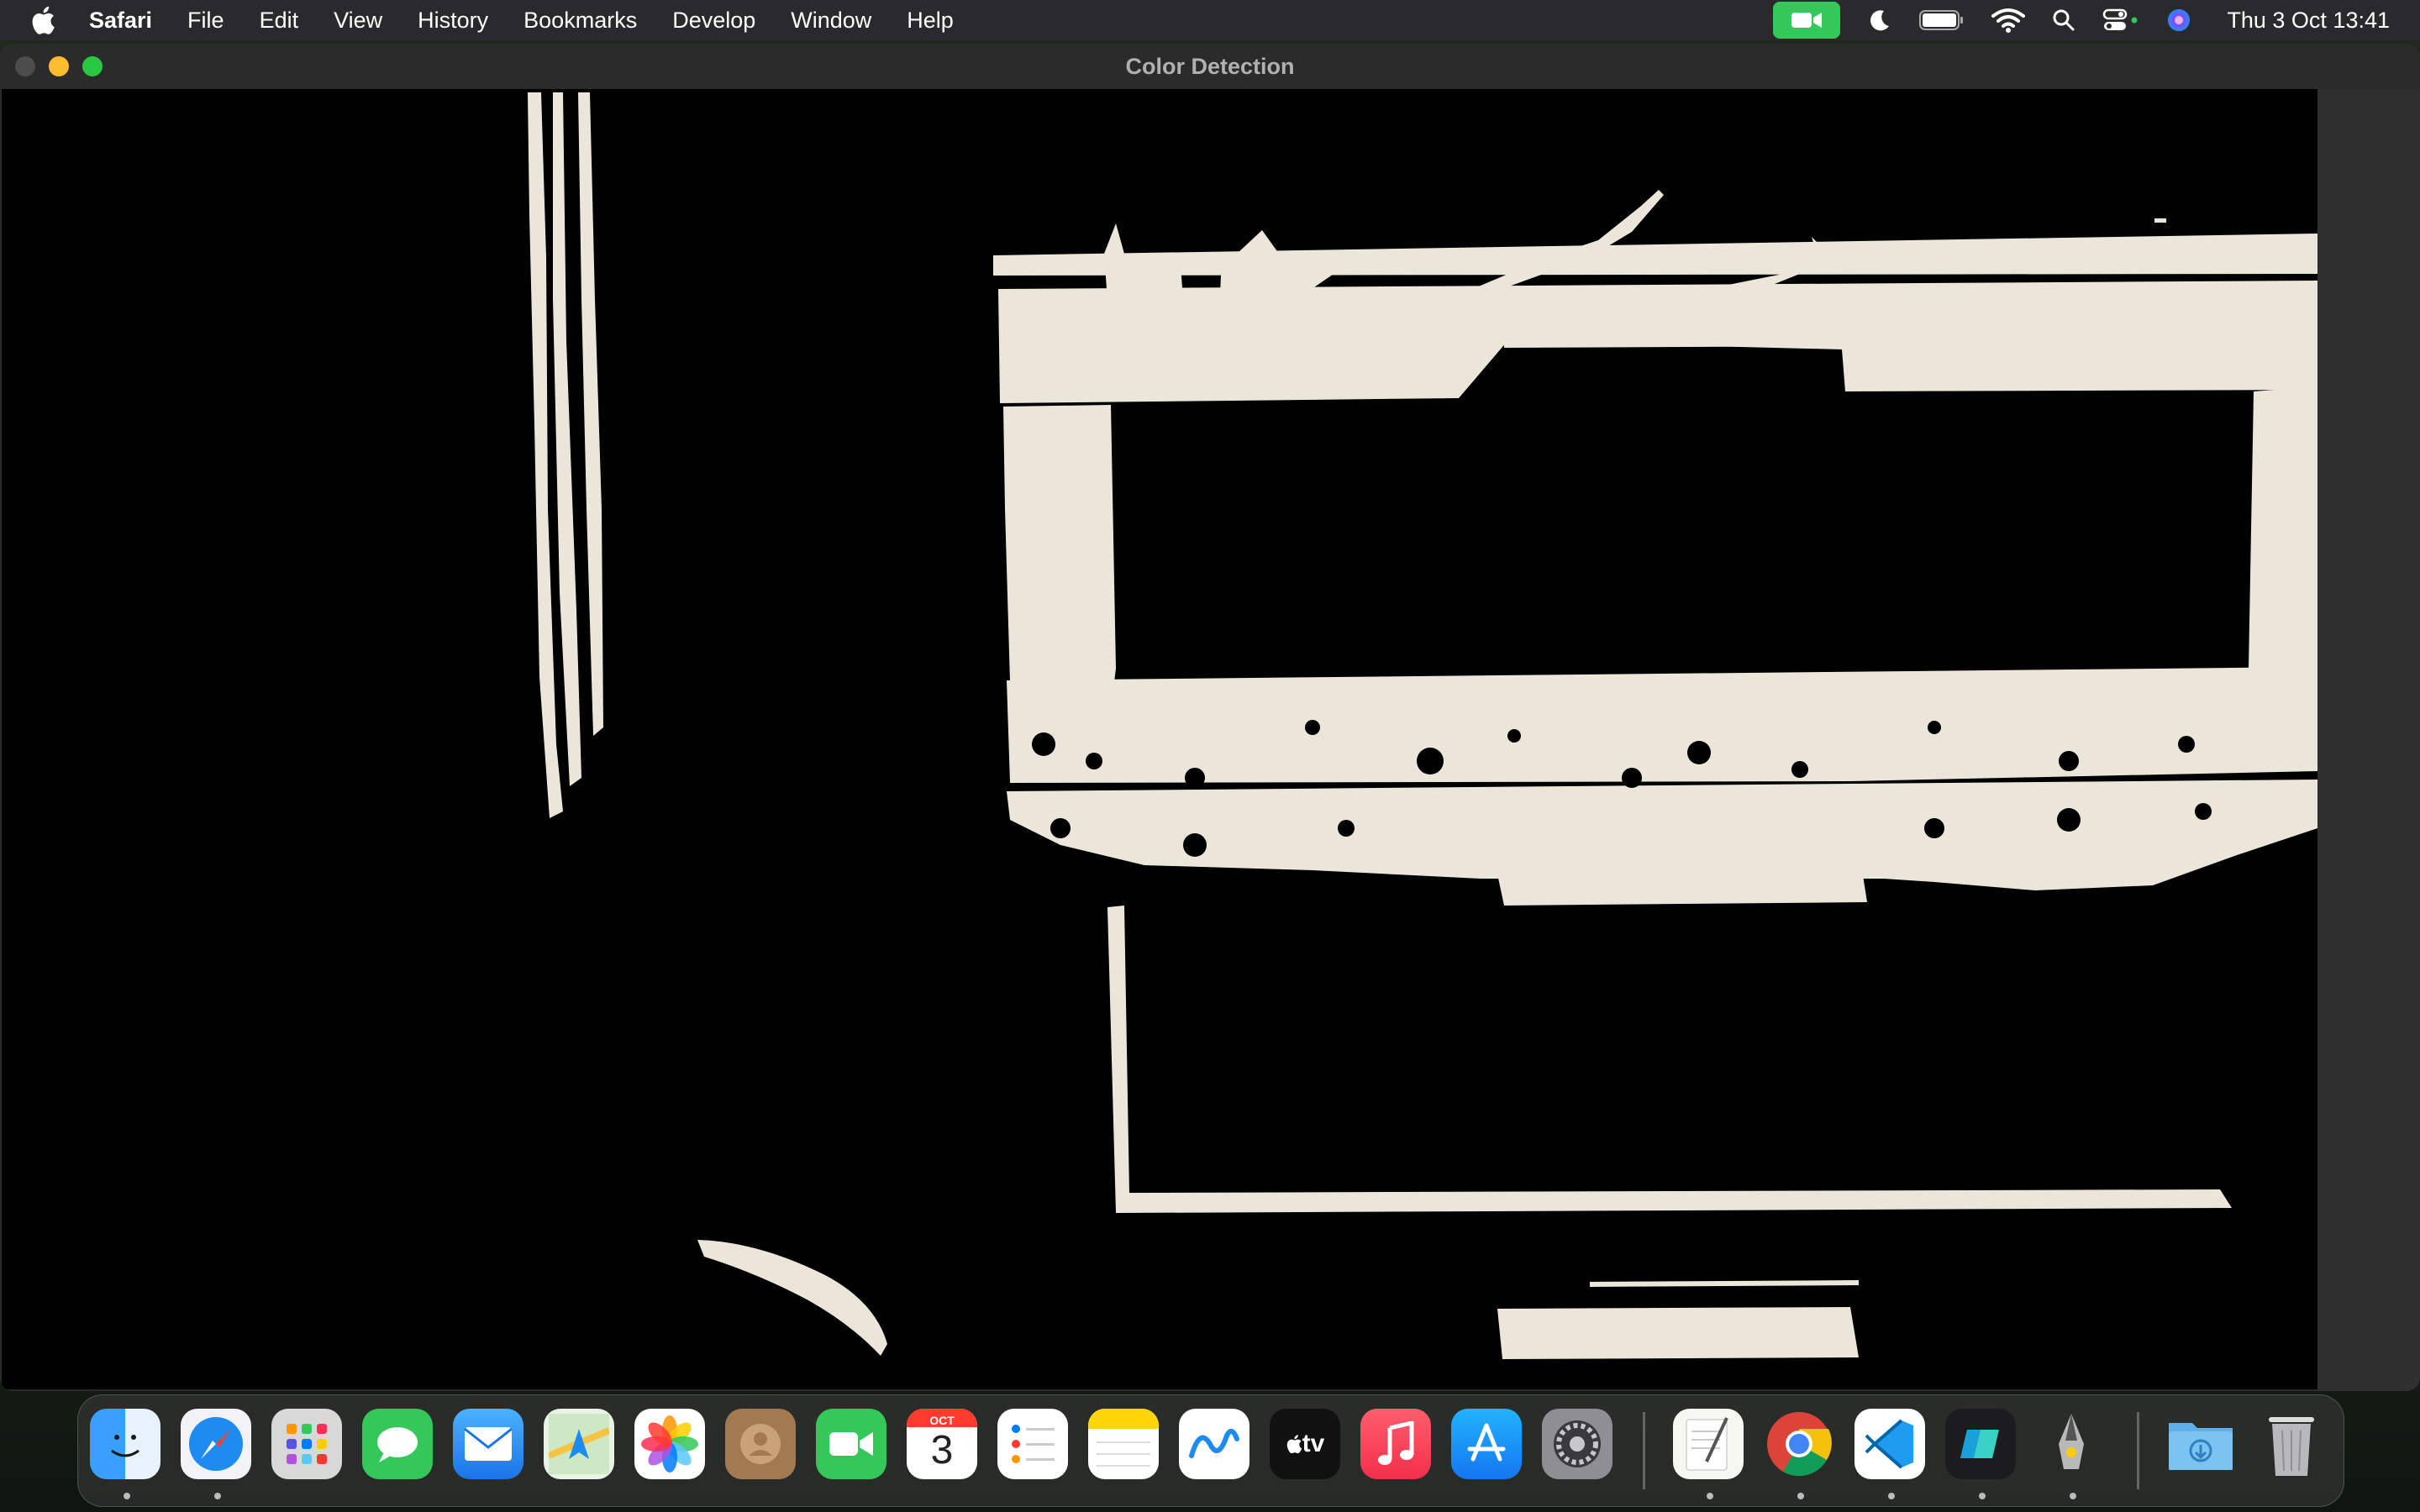 The width and height of the screenshot is (2420, 1512). I want to click on menu-app-safari: Safari, so click(120, 21).